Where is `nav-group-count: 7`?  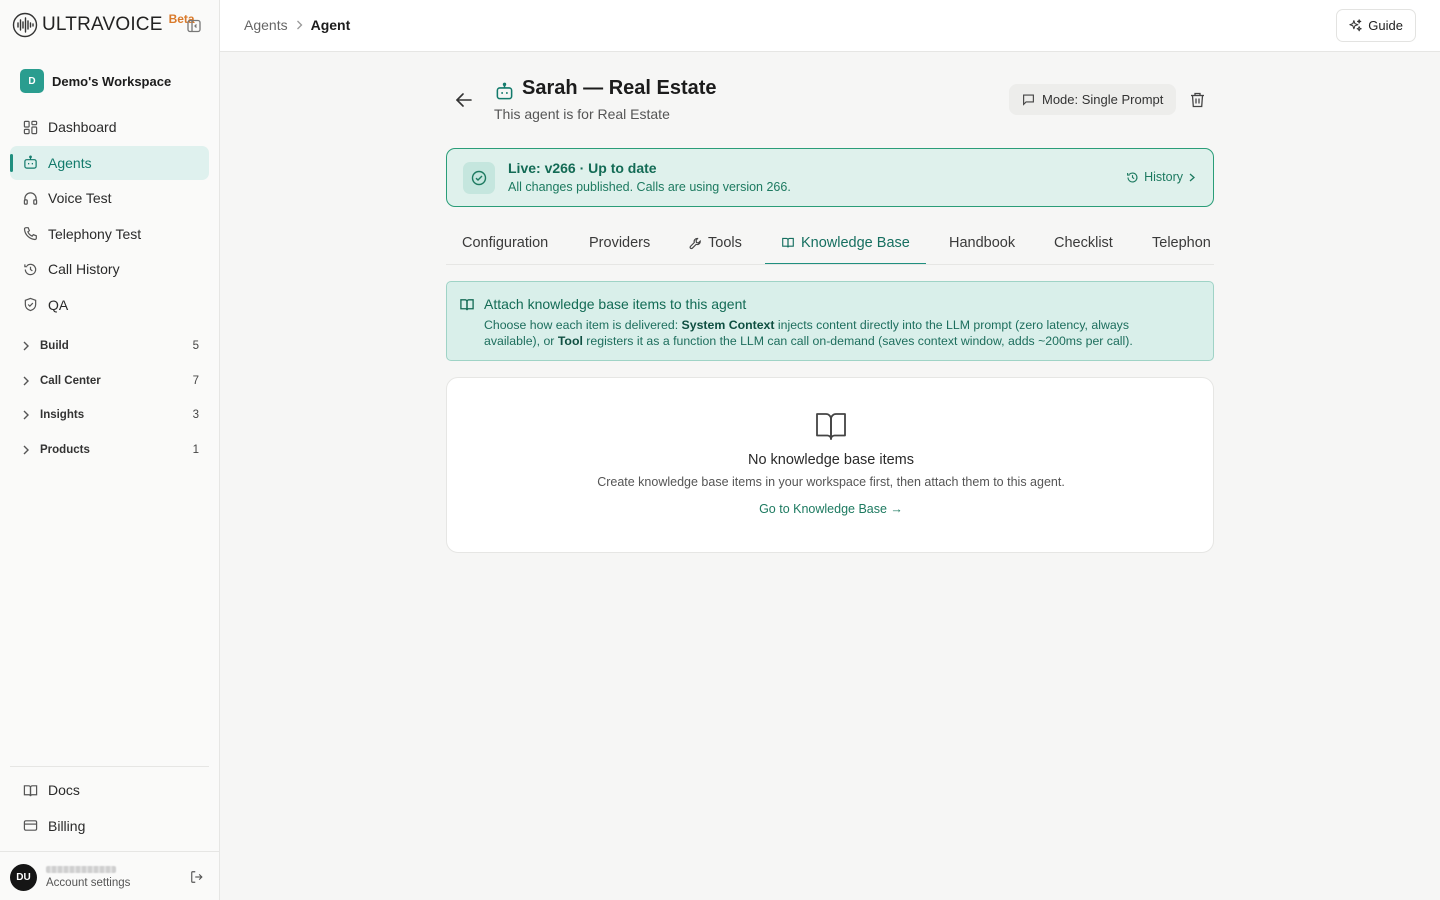 nav-group-count: 7 is located at coordinates (195, 380).